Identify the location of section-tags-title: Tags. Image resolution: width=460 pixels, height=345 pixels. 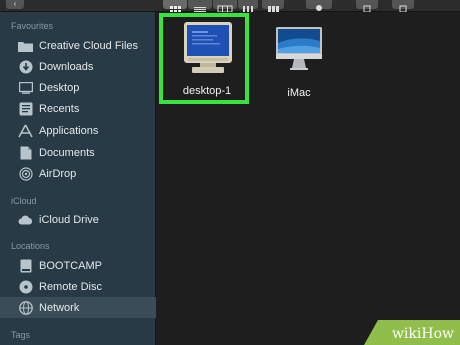
(21, 335).